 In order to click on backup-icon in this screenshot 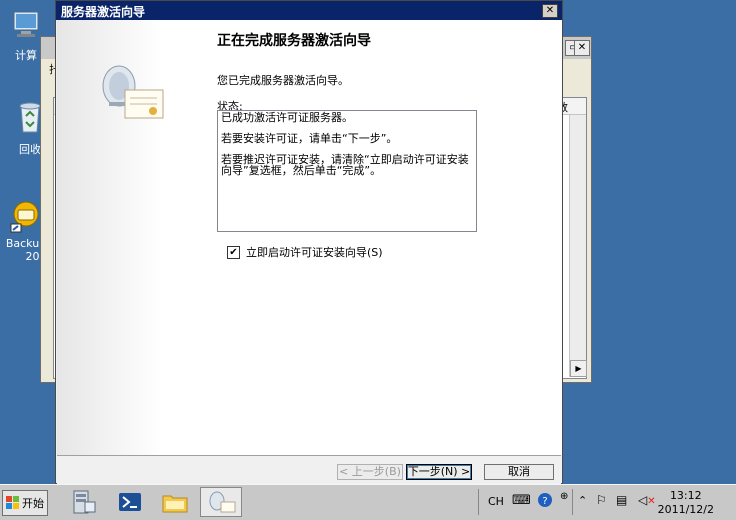, I will do `click(24, 217)`.